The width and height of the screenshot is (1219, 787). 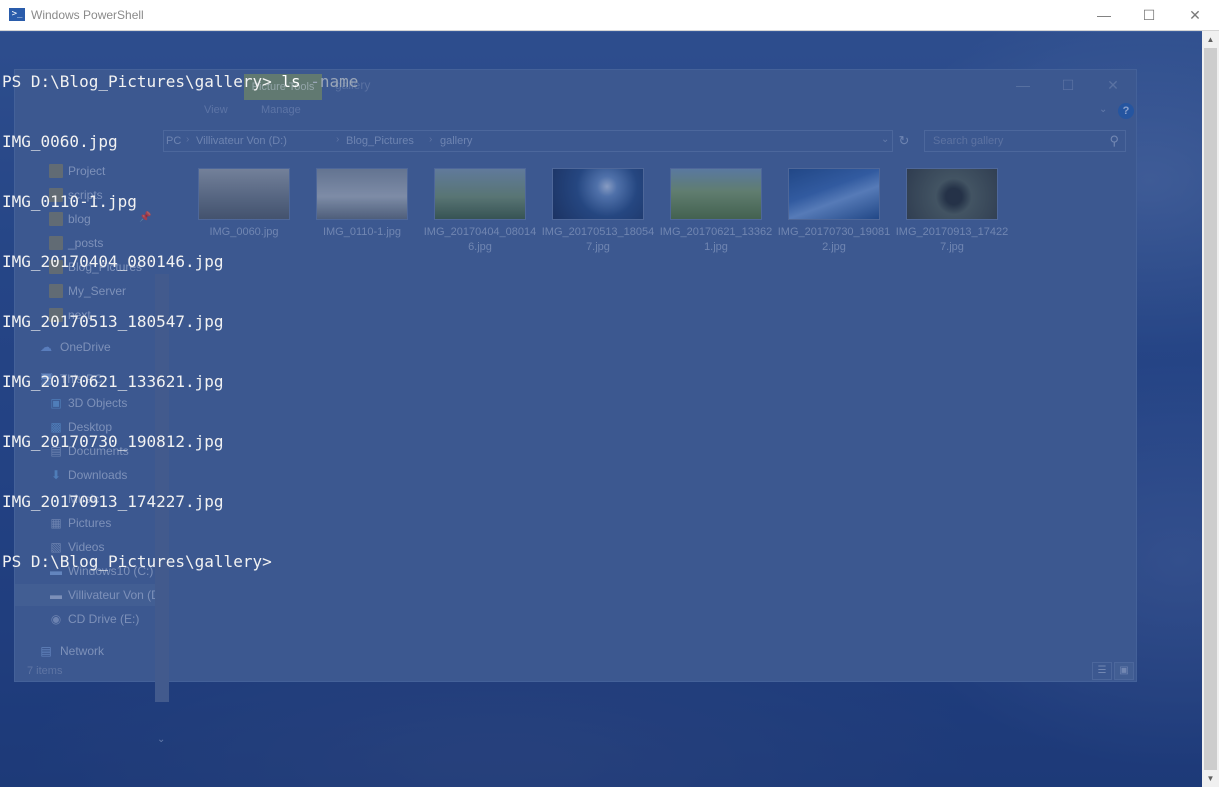 I want to click on window-title: Windows PowerShell, so click(x=87, y=15).